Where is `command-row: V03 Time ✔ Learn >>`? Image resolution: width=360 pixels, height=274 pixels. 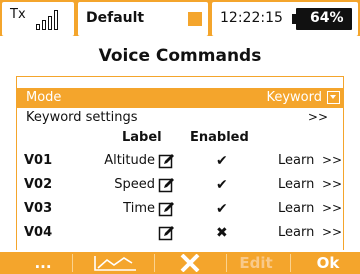 command-row: V03 Time ✔ Learn >> is located at coordinates (180, 209).